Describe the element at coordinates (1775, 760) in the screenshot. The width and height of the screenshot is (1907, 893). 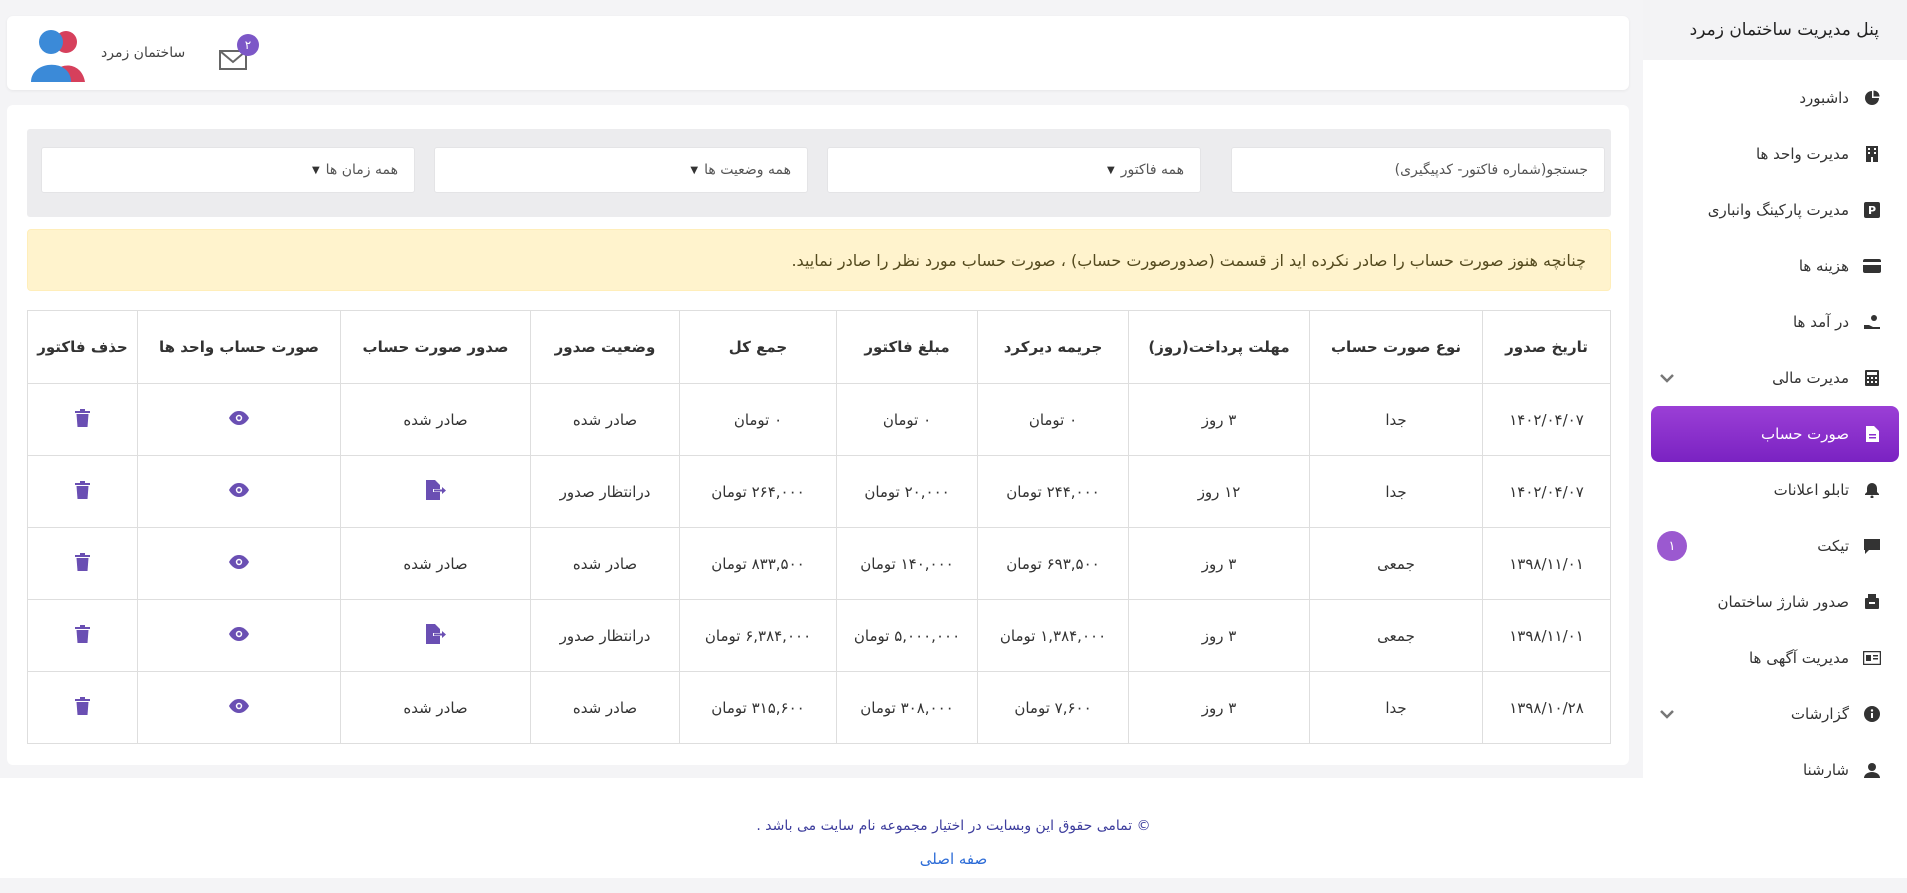
I see `sidebar-item-profile: شارشنا` at that location.